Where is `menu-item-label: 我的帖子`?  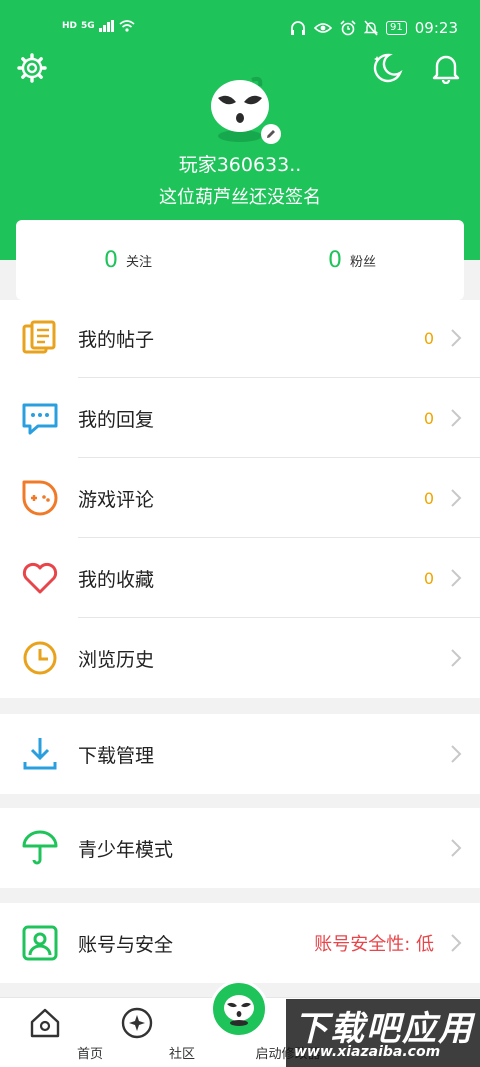 menu-item-label: 我的帖子 is located at coordinates (116, 339).